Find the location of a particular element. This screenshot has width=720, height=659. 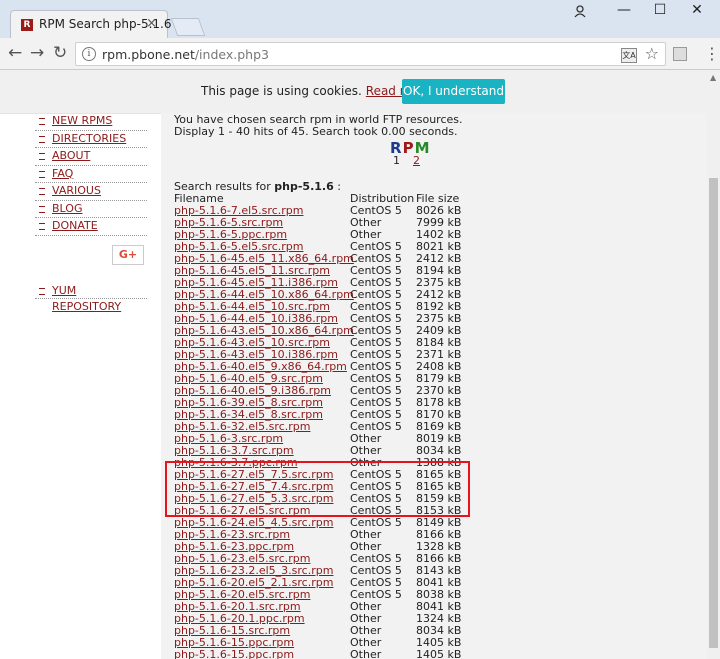

reload-icon: ↻ is located at coordinates (60, 53).